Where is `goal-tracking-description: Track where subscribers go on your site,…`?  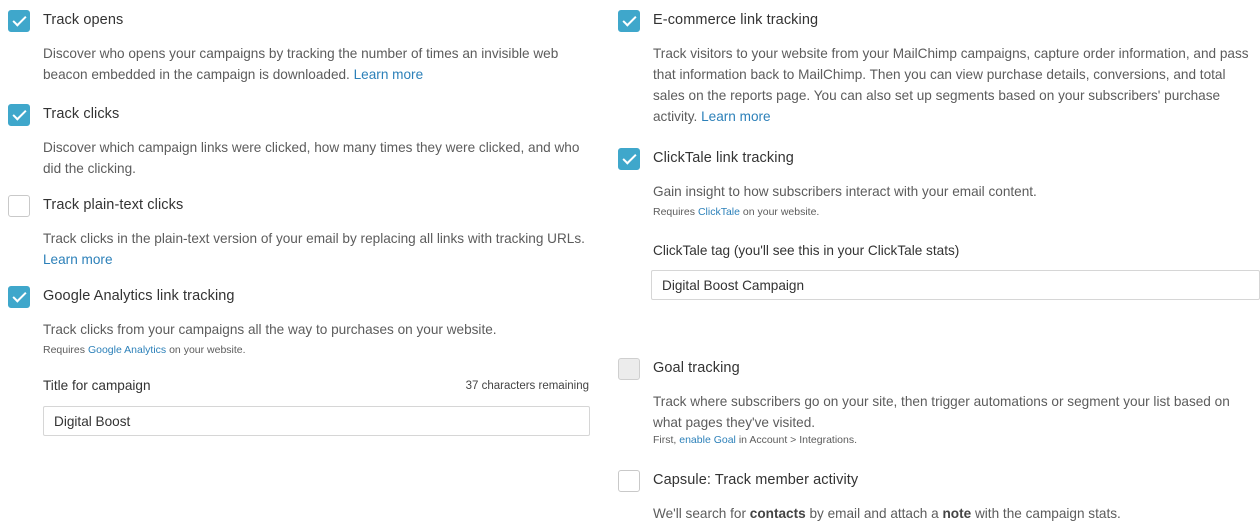 goal-tracking-description: Track where subscribers go on your site,… is located at coordinates (941, 412).